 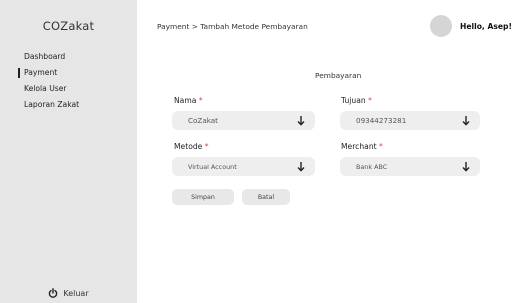 What do you see at coordinates (212, 166) in the screenshot?
I see `metode-value: Virtual Account` at bounding box center [212, 166].